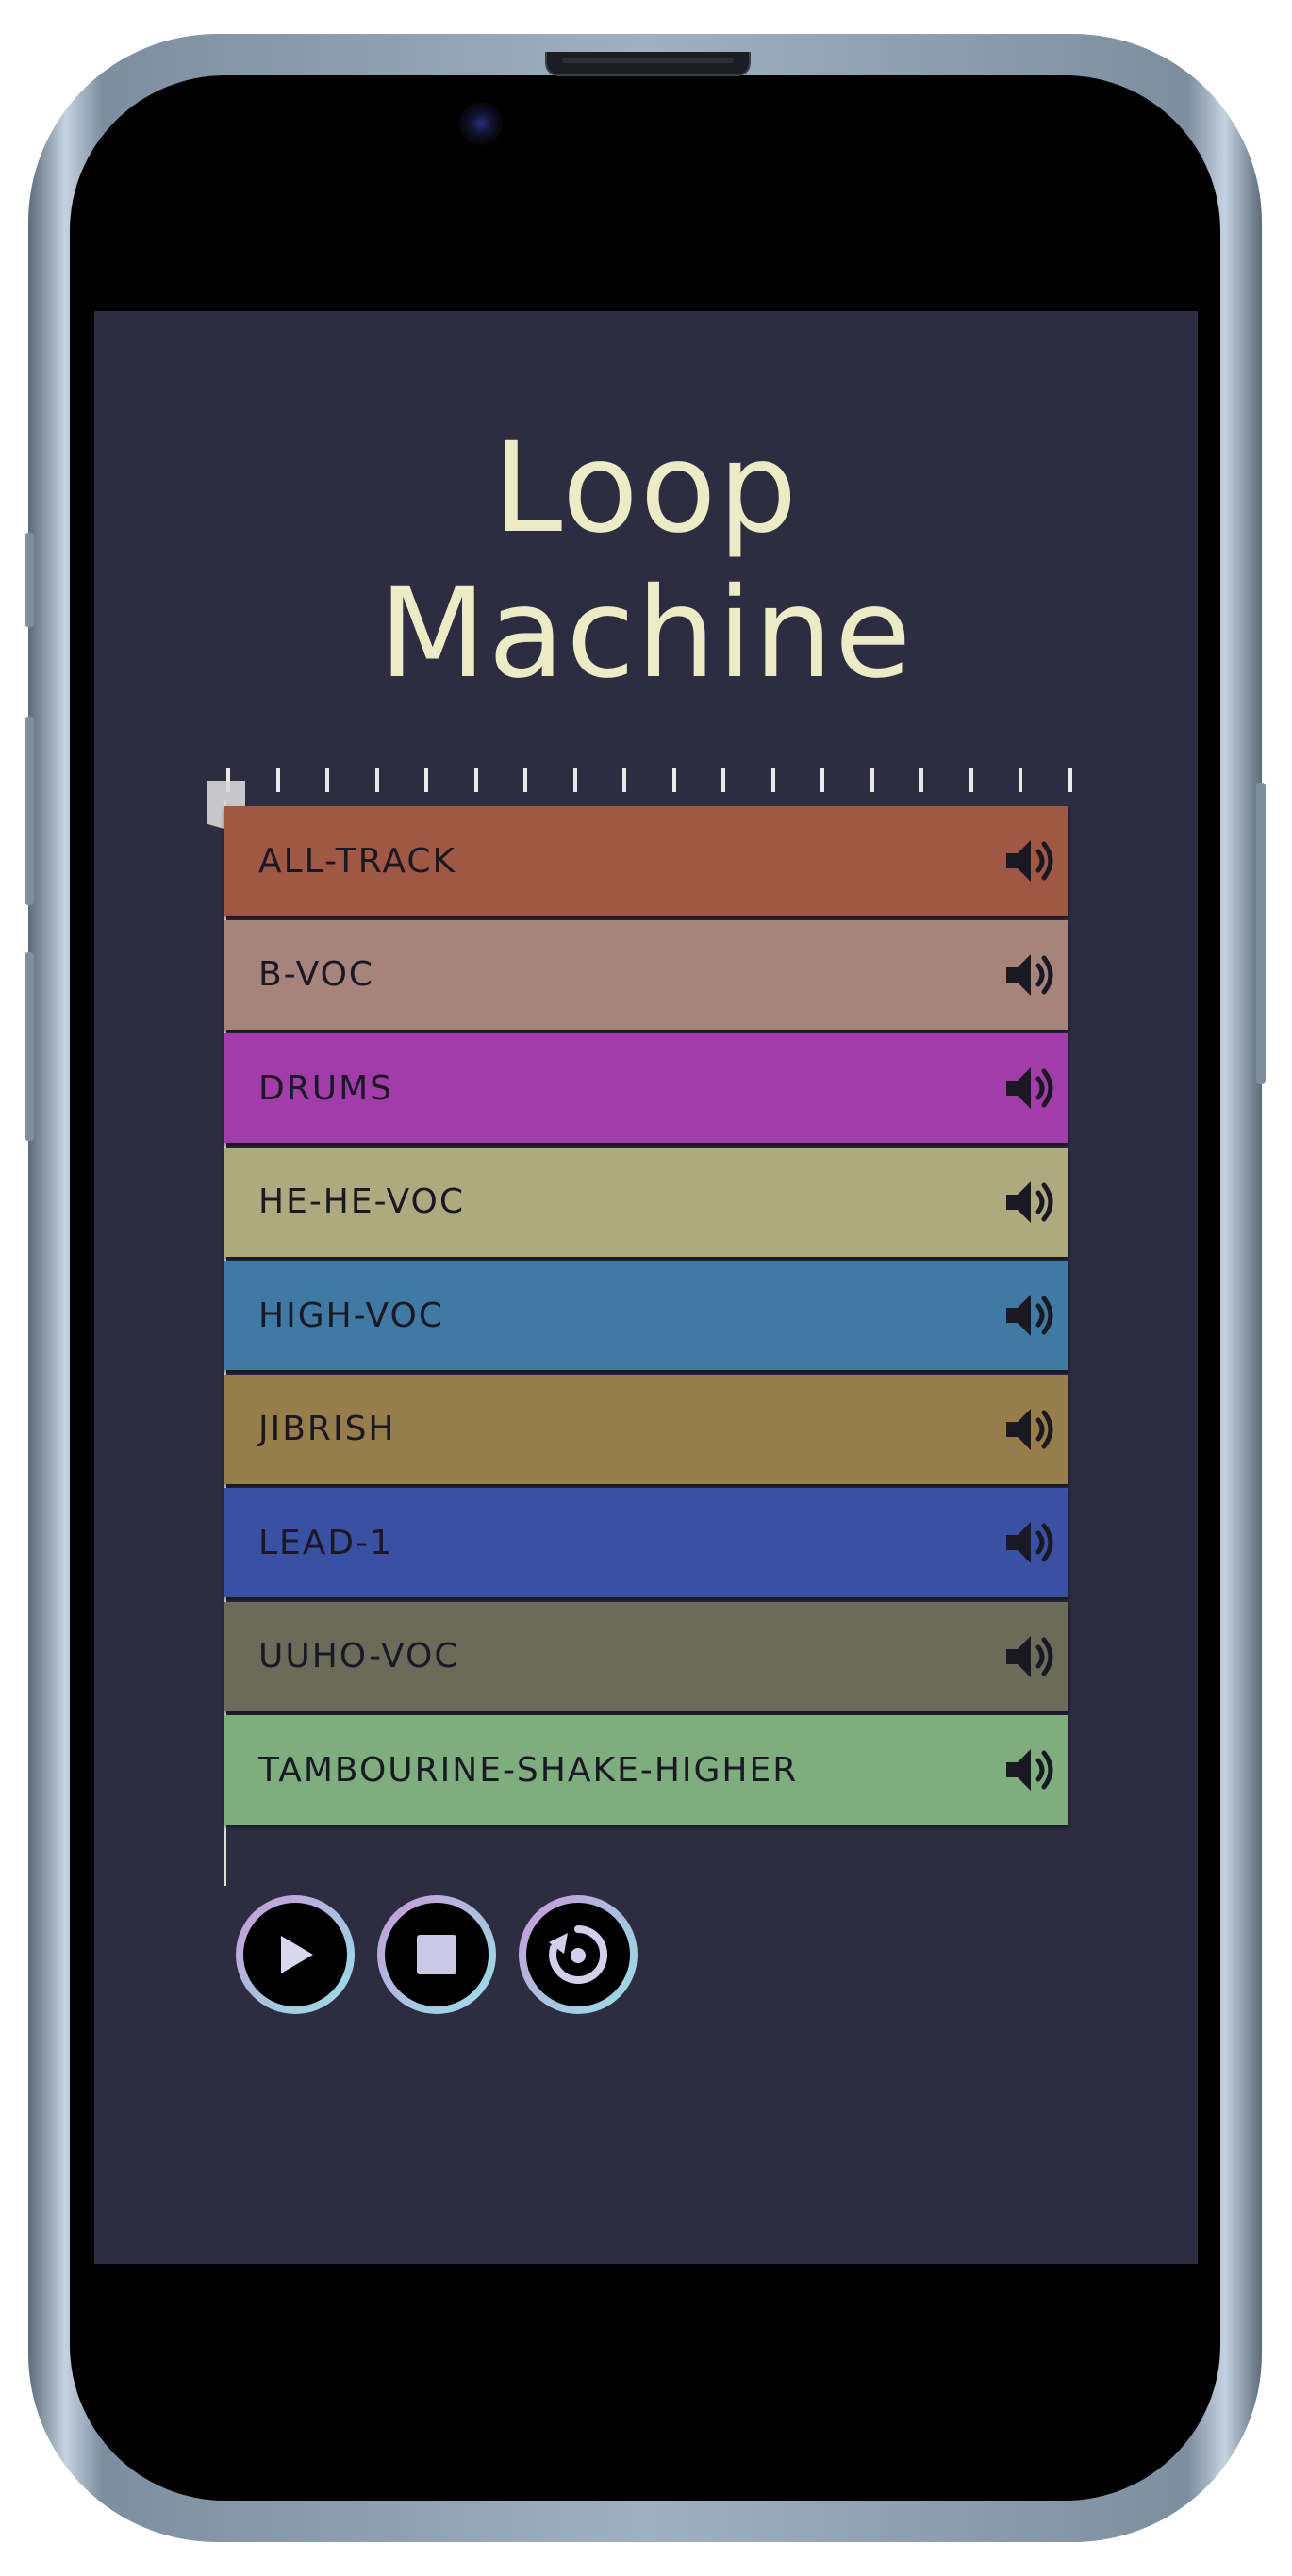 The height and width of the screenshot is (2576, 1292). Describe the element at coordinates (646, 1202) in the screenshot. I see `track-row: HE-HE-VOC` at that location.